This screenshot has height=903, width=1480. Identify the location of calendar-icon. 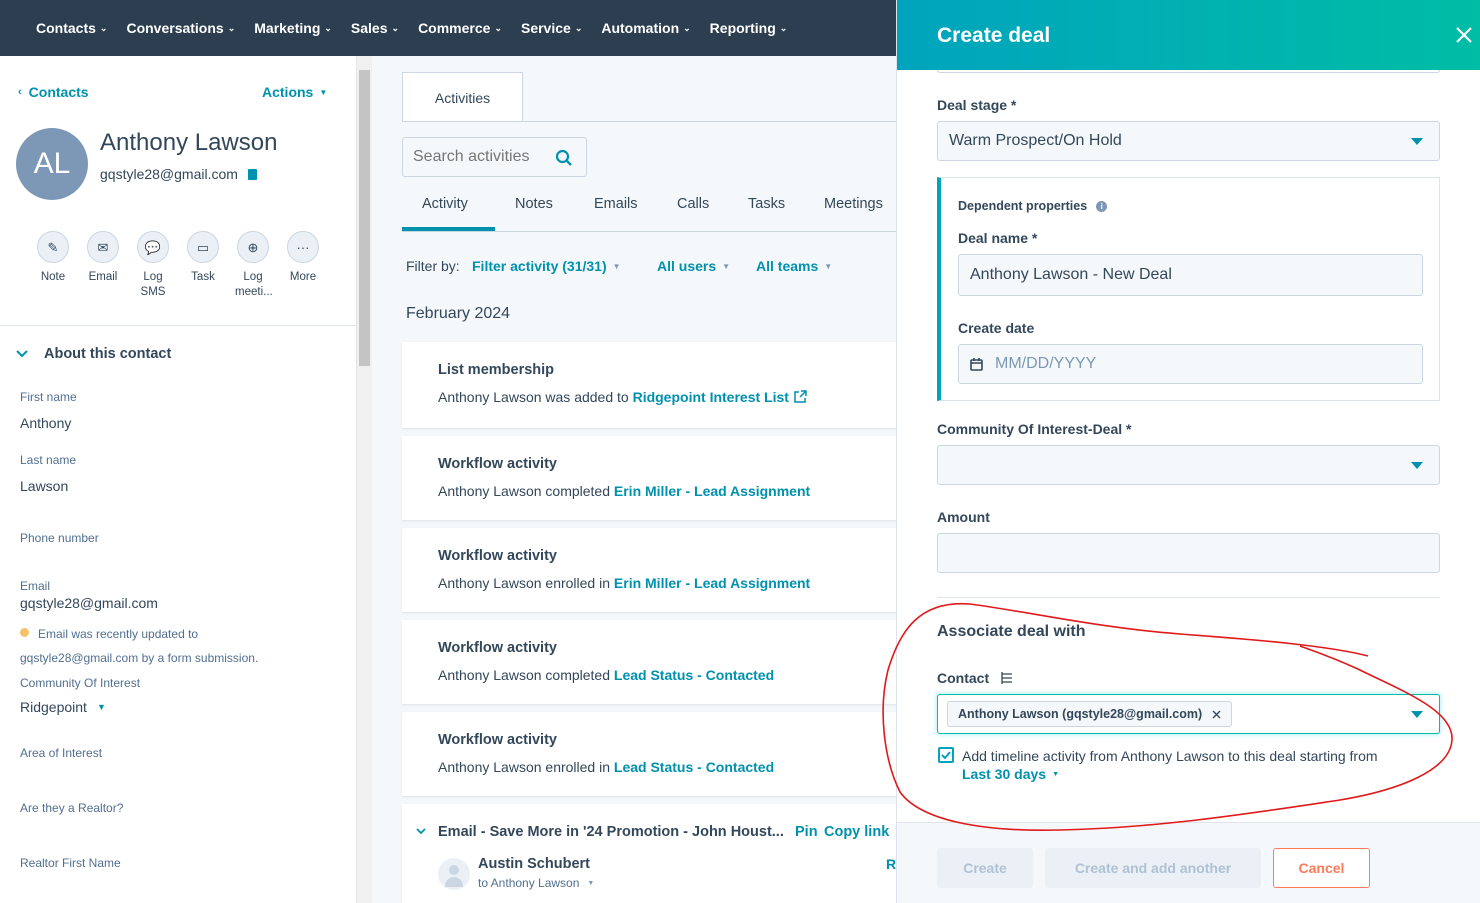
(976, 364).